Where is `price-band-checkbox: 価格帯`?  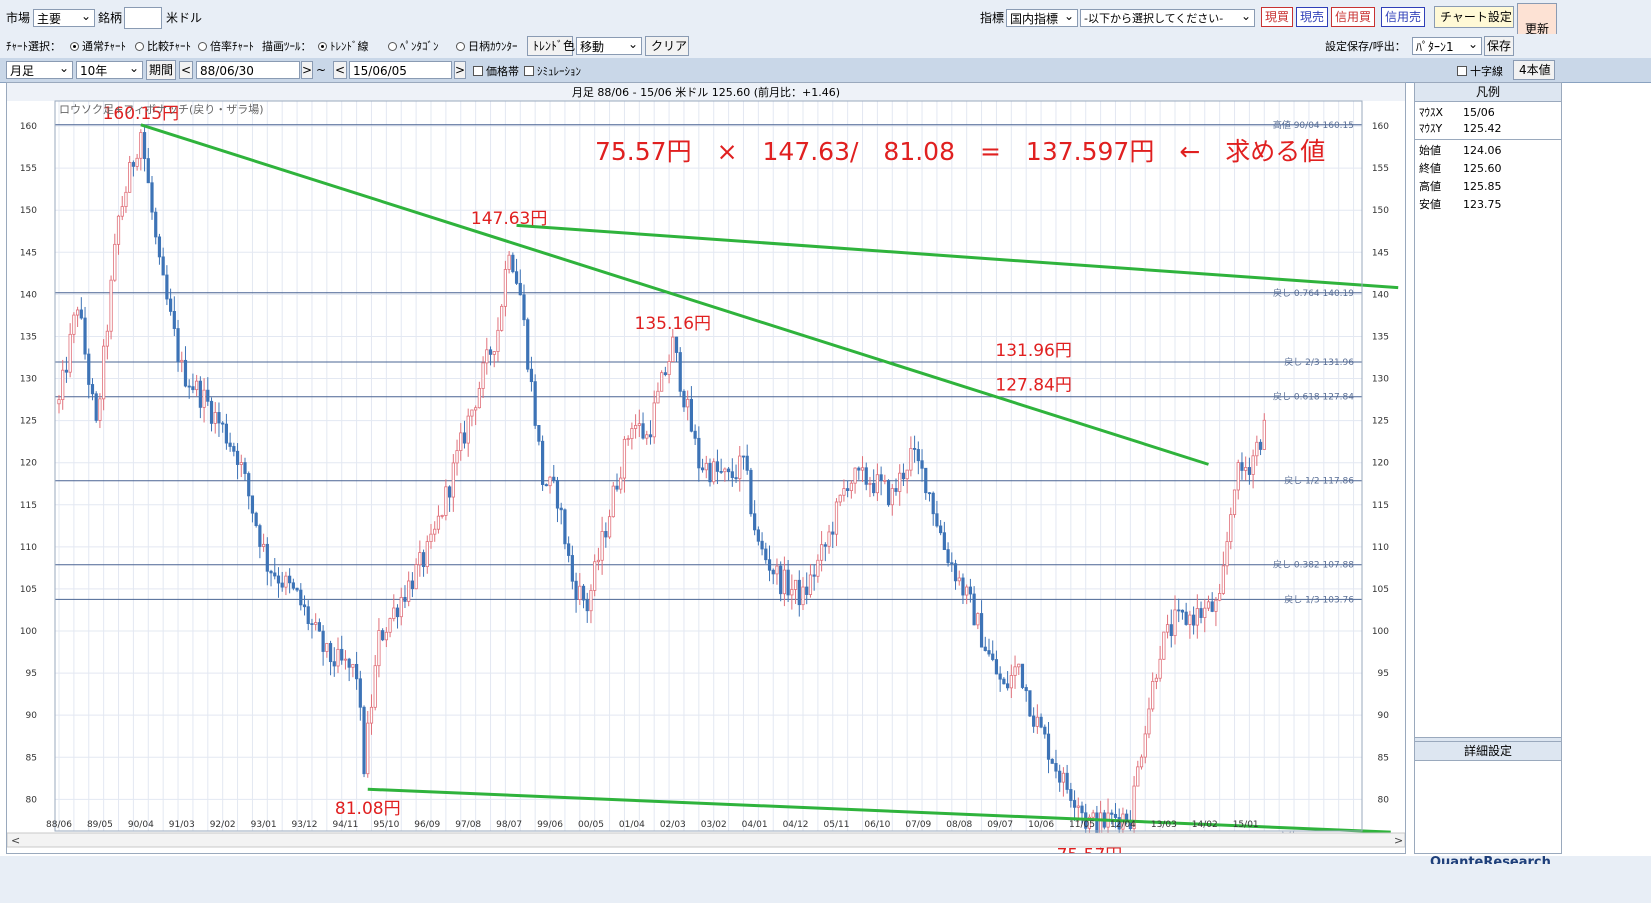
price-band-checkbox: 価格帯 is located at coordinates (496, 71).